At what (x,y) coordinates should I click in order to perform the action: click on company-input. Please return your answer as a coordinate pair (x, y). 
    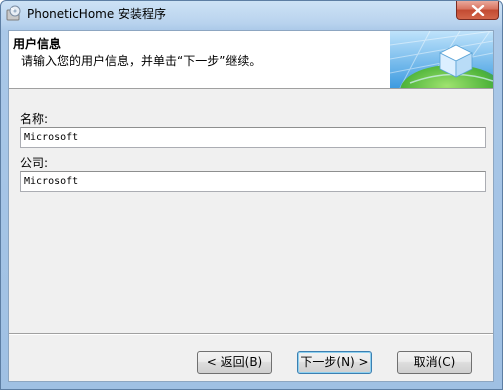
    Looking at the image, I should click on (253, 181).